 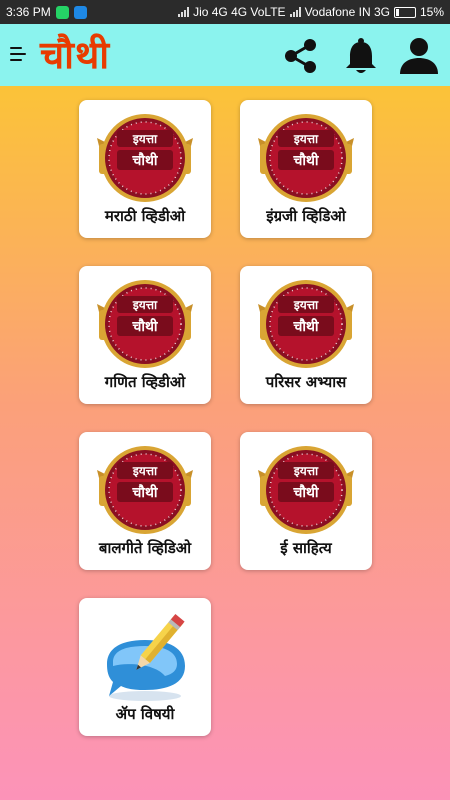 What do you see at coordinates (80, 12) in the screenshot?
I see `app-notification-icon` at bounding box center [80, 12].